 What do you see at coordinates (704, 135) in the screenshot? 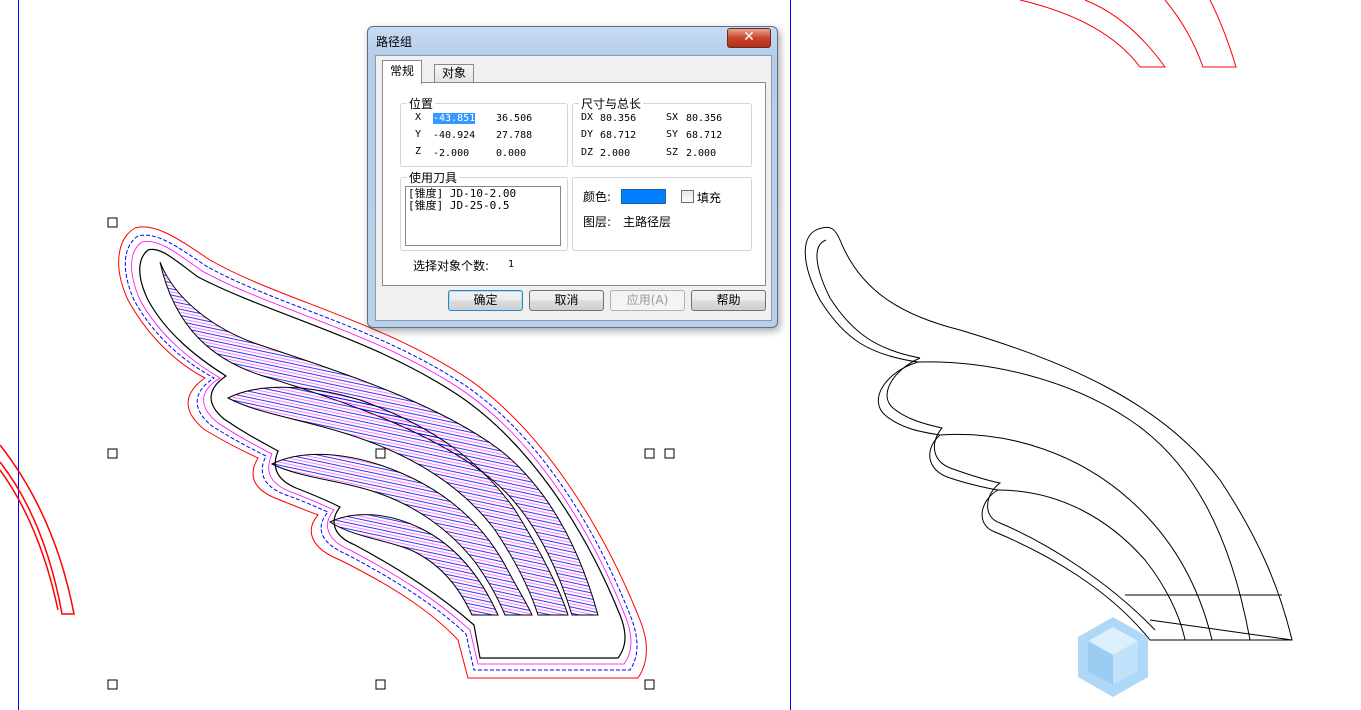
I see `size-sy-value: 68.712` at bounding box center [704, 135].